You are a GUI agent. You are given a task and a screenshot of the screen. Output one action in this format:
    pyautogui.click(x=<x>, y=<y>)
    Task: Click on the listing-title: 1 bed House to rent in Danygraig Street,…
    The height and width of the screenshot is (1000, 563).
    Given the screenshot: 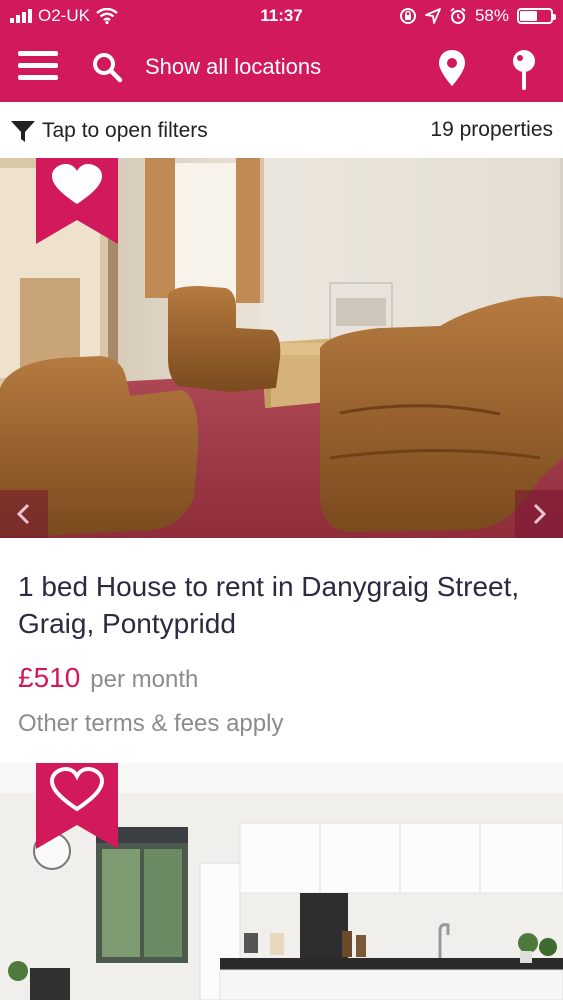 What is the action you would take?
    pyautogui.click(x=278, y=605)
    